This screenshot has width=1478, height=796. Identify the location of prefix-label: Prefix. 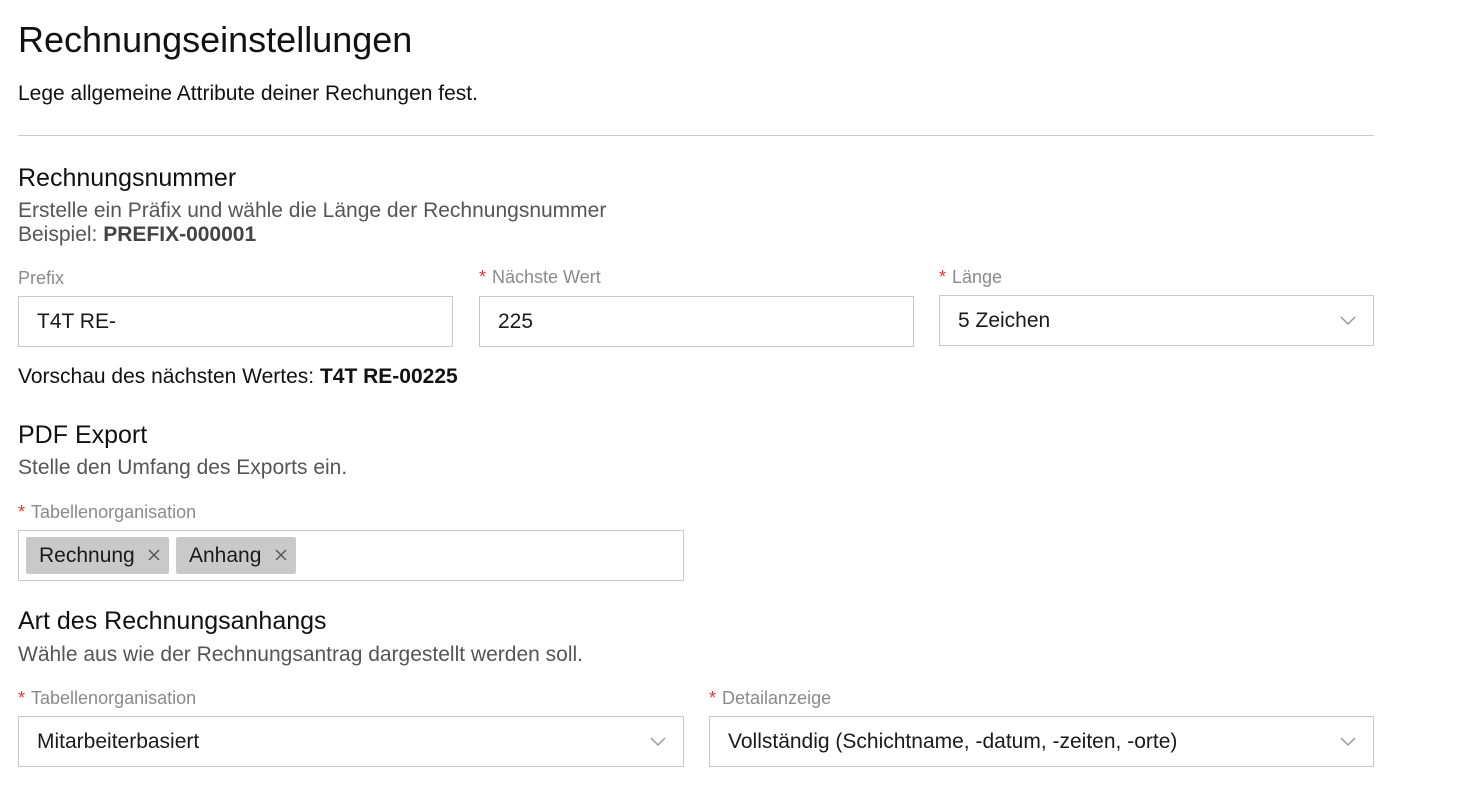
(41, 278).